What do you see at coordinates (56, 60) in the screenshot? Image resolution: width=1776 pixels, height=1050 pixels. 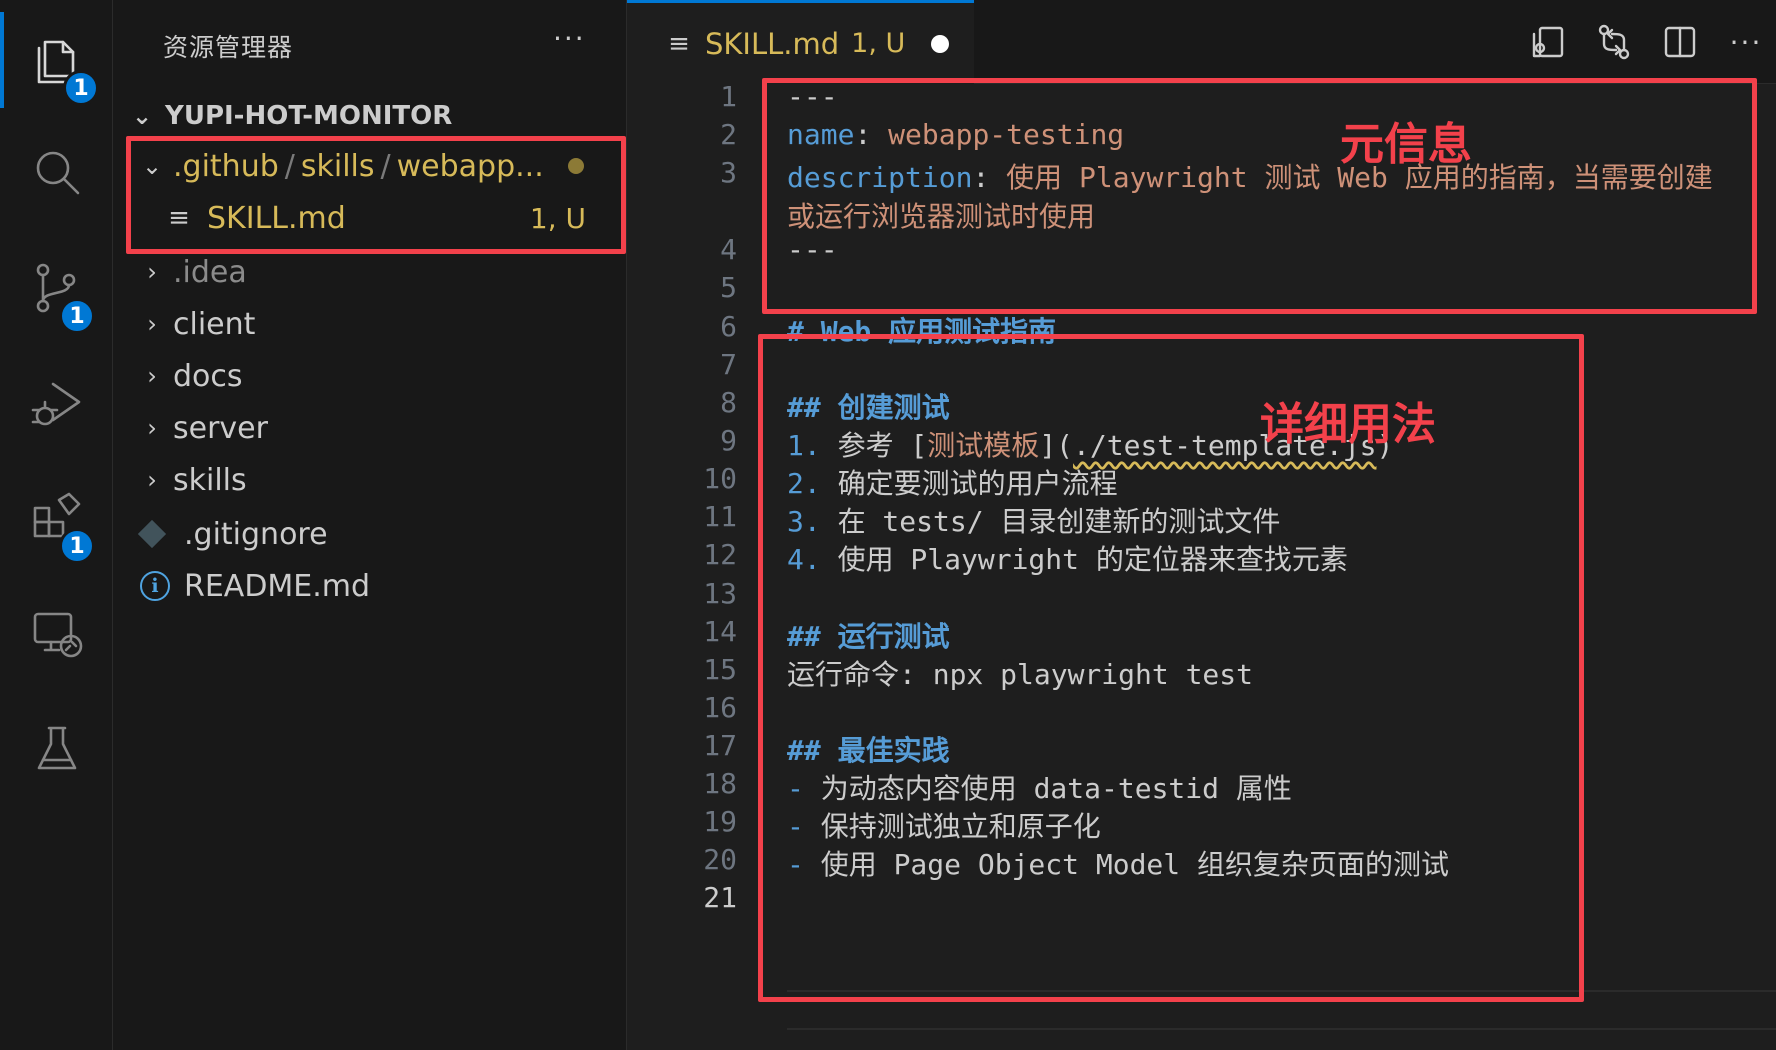 I see `explorer-button: 1` at bounding box center [56, 60].